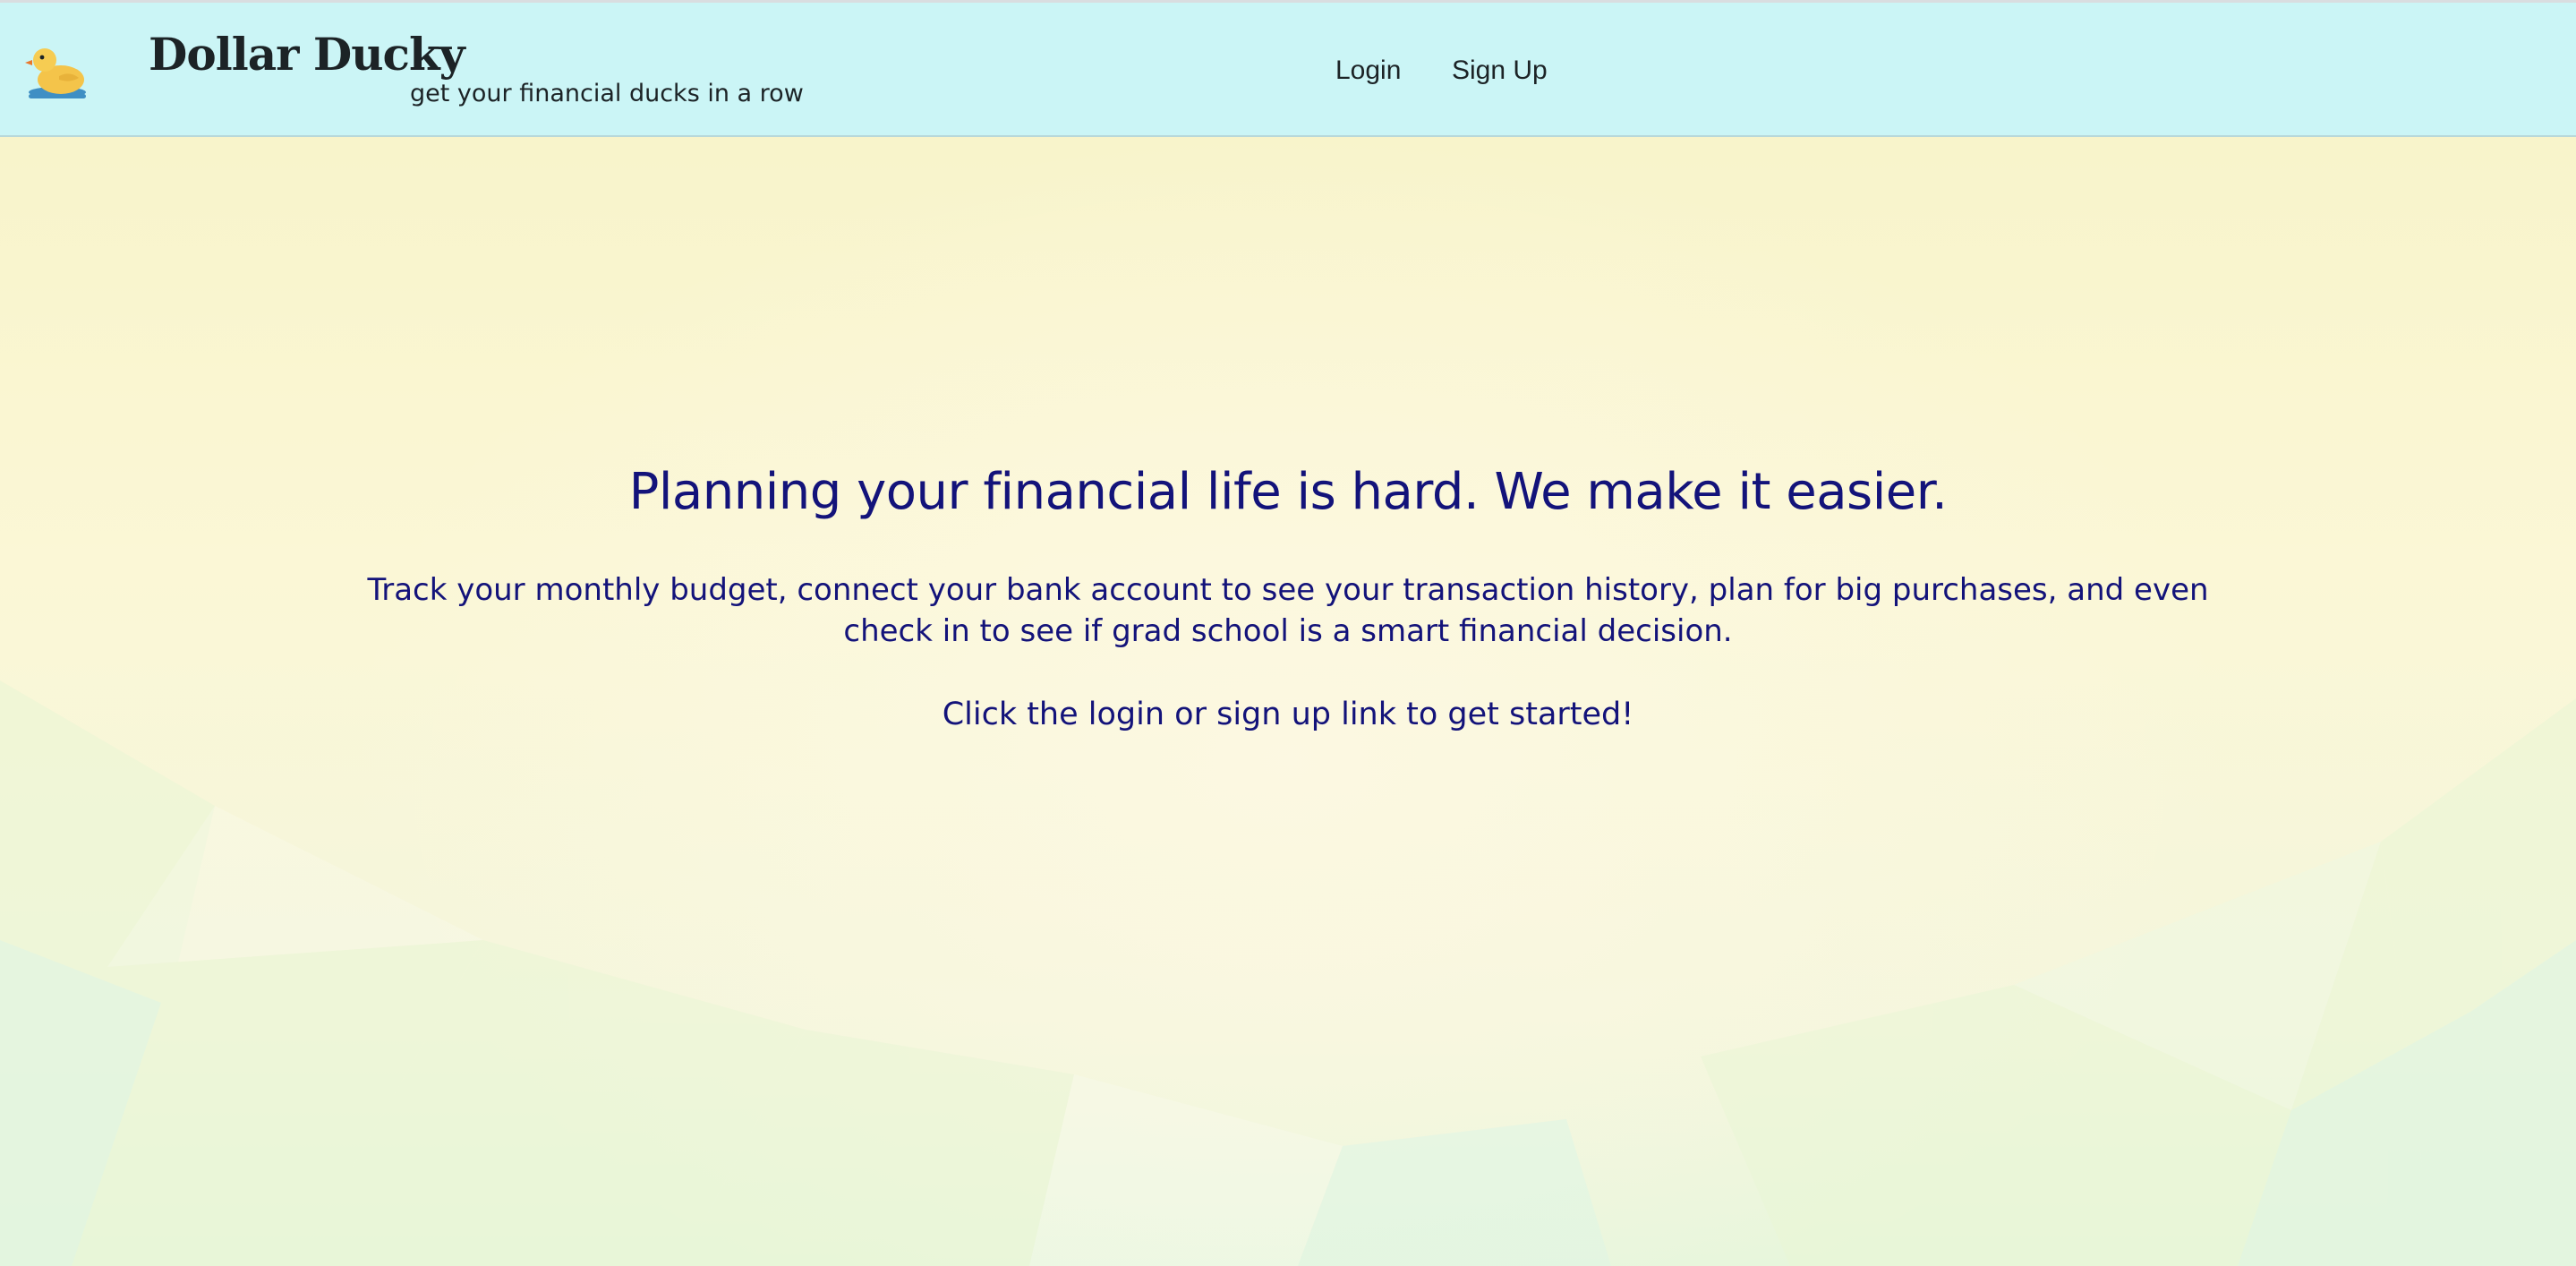  What do you see at coordinates (1368, 71) in the screenshot?
I see `login-link: Login` at bounding box center [1368, 71].